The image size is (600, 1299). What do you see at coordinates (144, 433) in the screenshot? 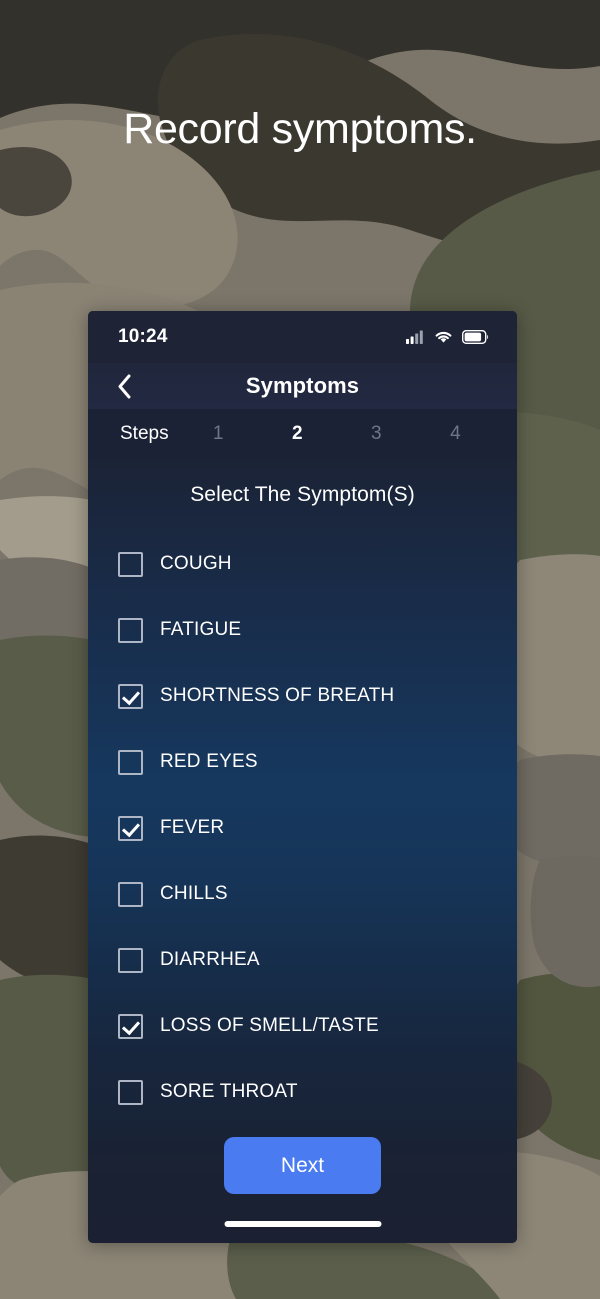
I see `steps-label: Steps` at bounding box center [144, 433].